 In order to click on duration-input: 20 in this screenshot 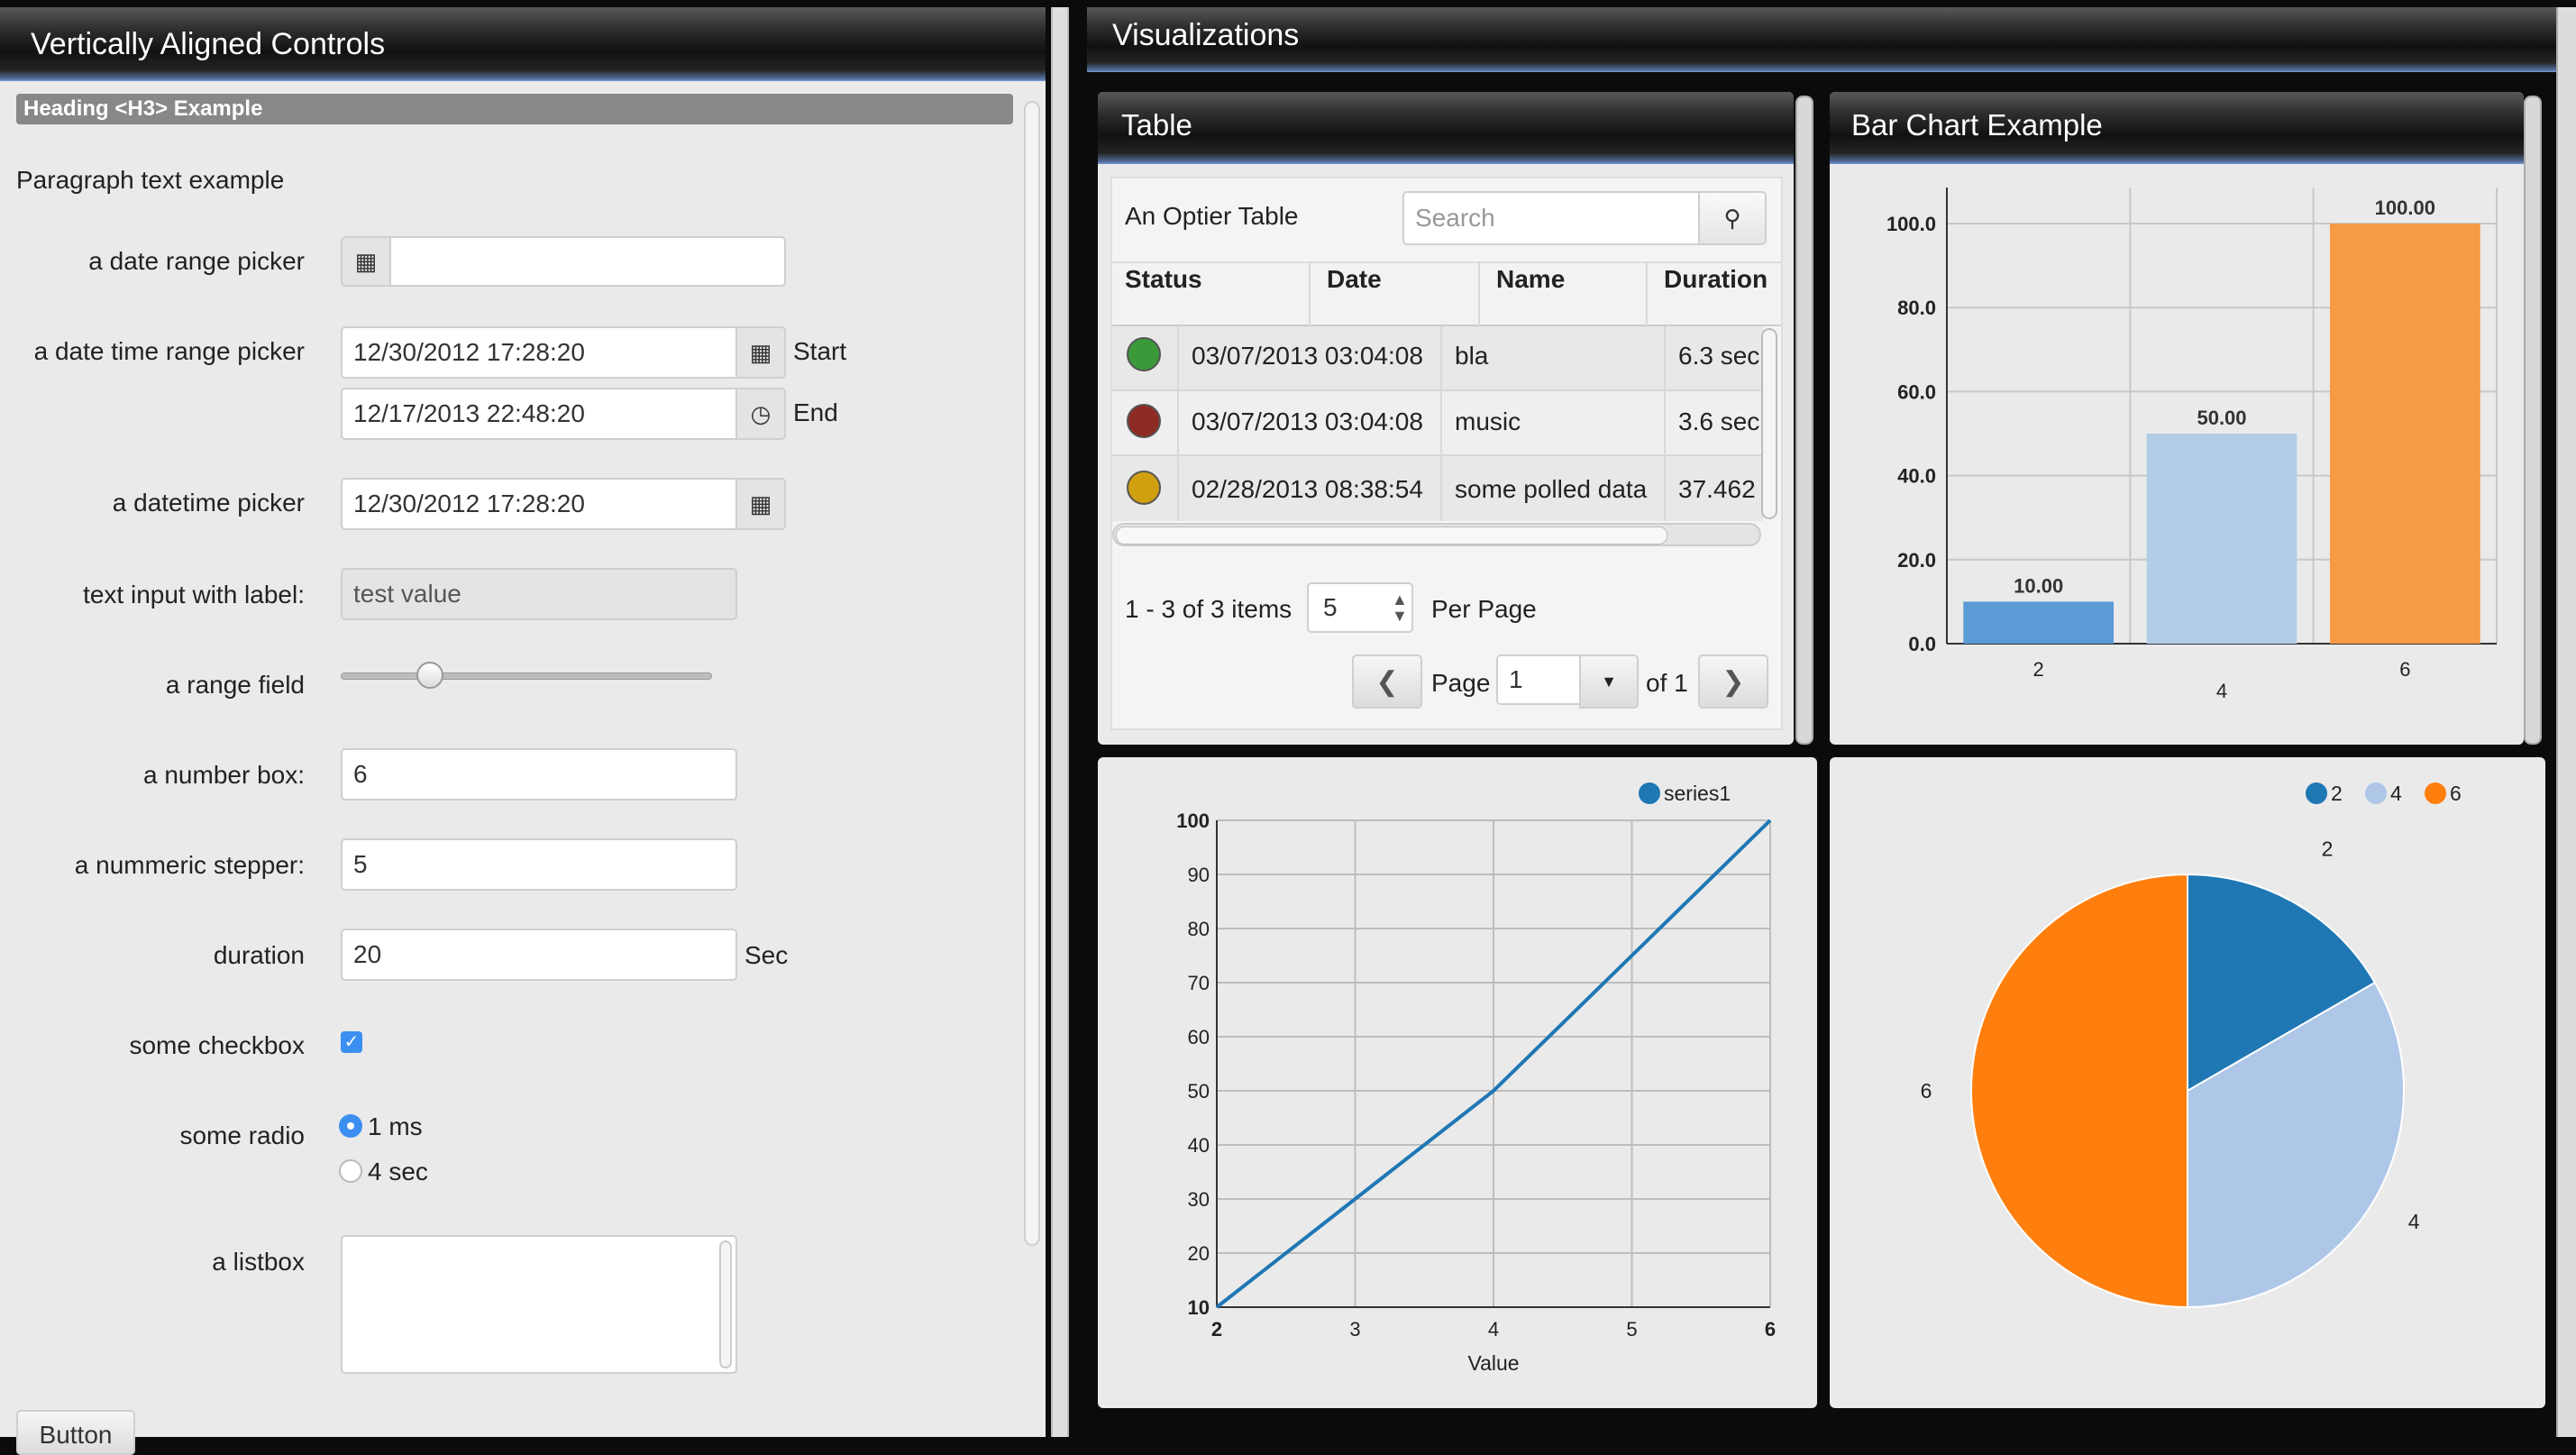, I will do `click(539, 955)`.